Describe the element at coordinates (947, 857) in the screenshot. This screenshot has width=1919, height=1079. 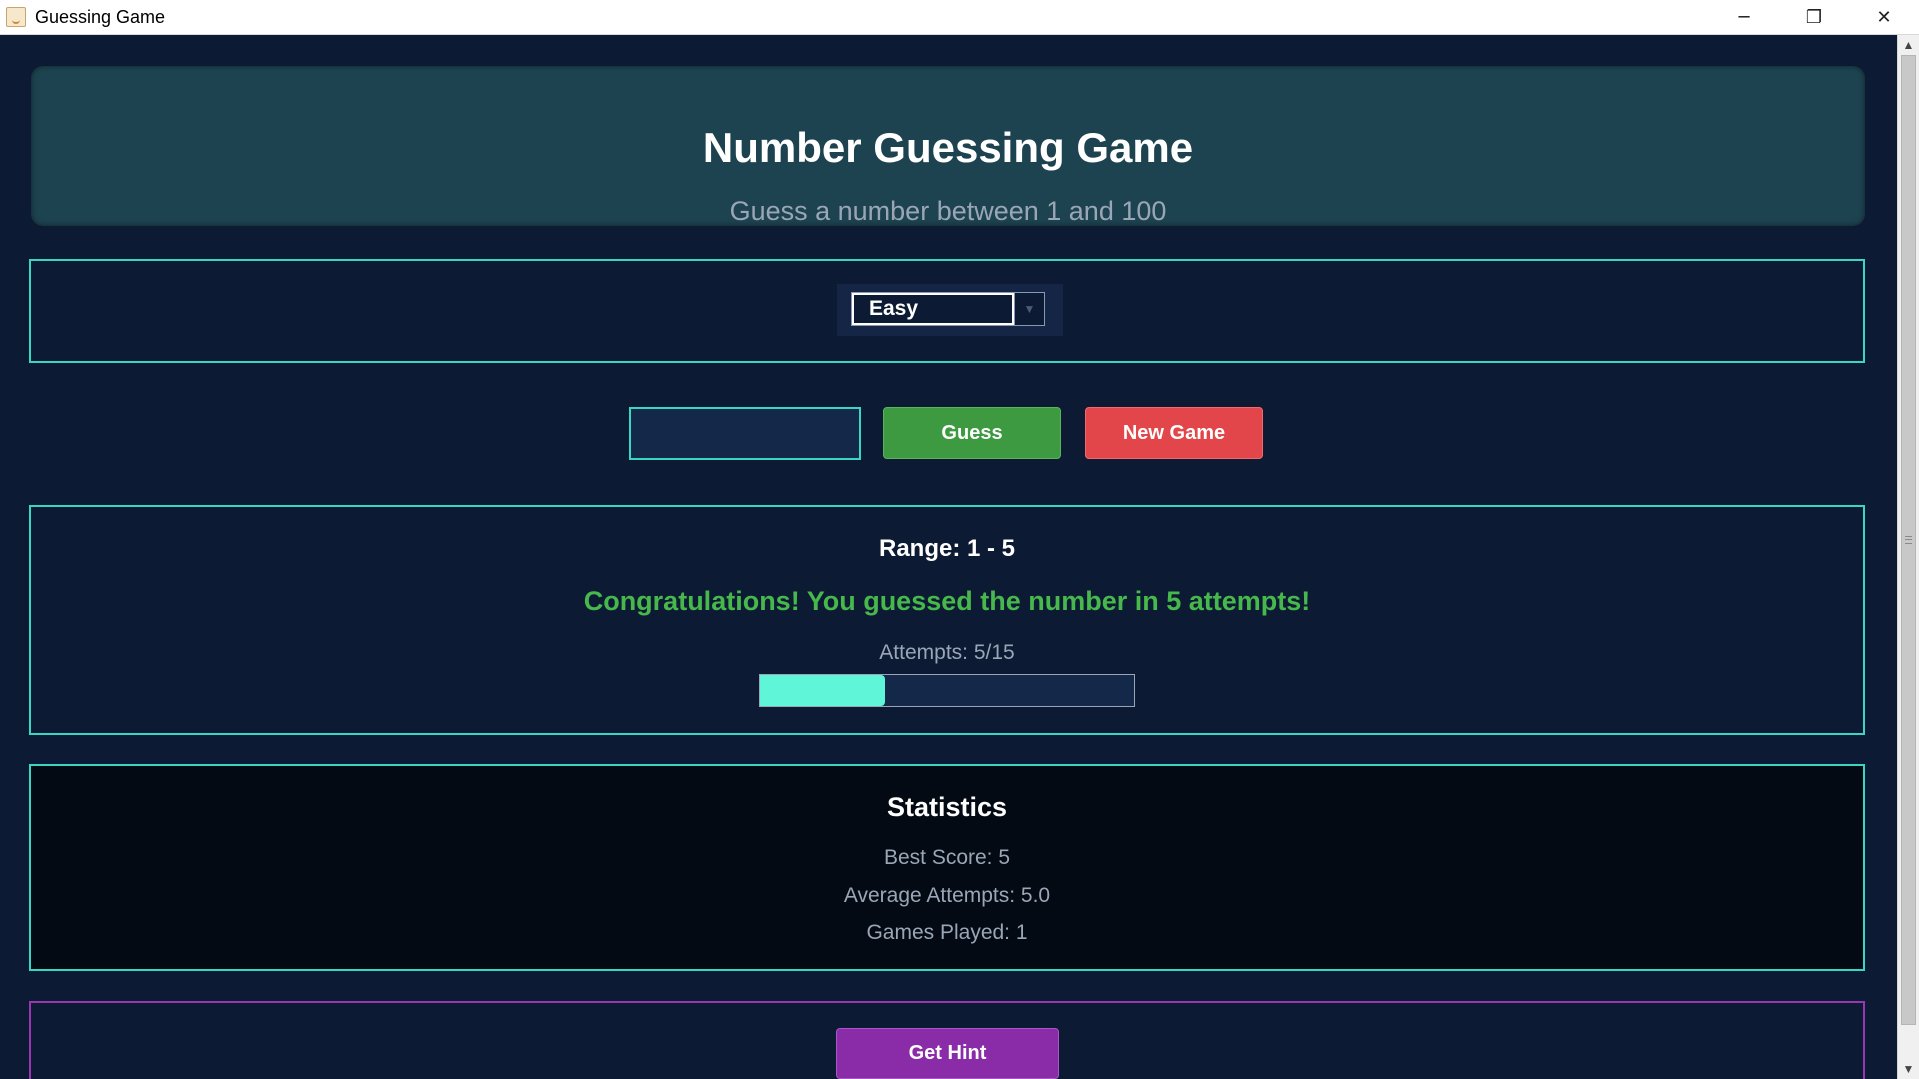
I see `best-score-label: Best Score: 5` at that location.